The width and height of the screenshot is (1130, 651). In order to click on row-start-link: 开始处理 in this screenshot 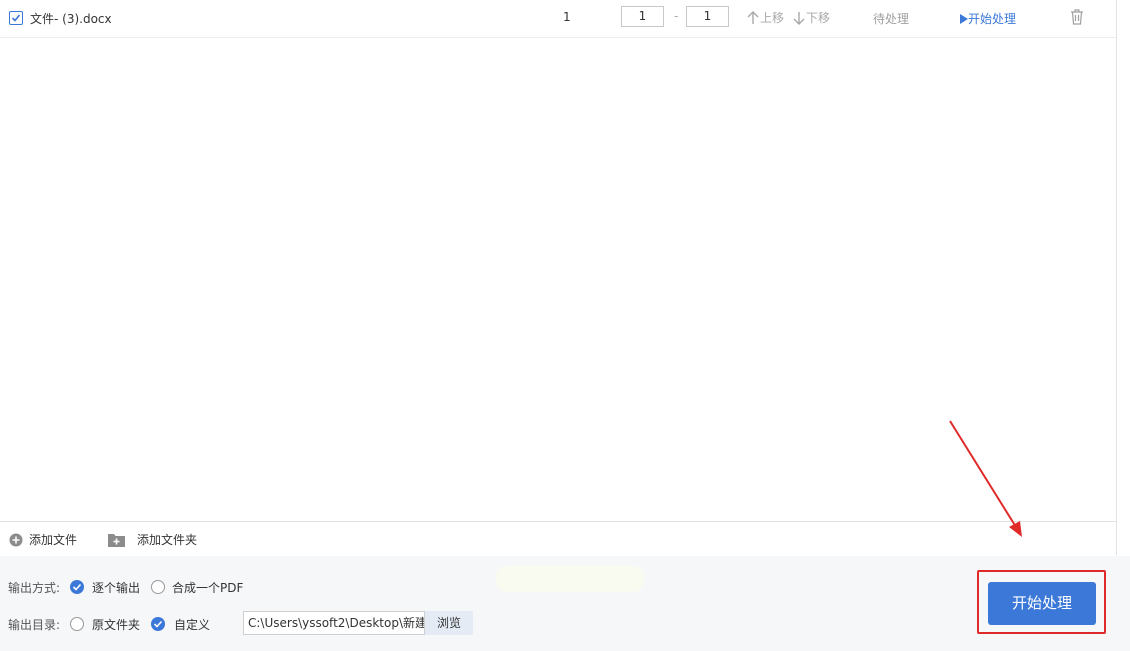, I will do `click(987, 18)`.